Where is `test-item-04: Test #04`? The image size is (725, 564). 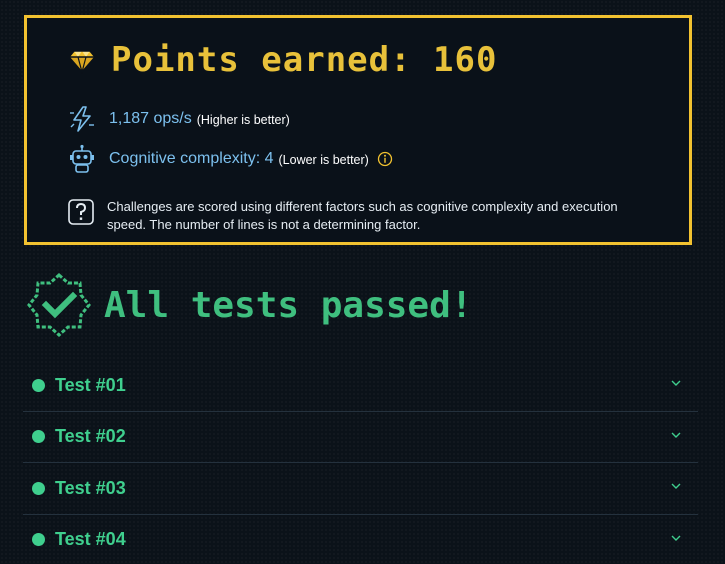
test-item-04: Test #04 is located at coordinates (360, 539).